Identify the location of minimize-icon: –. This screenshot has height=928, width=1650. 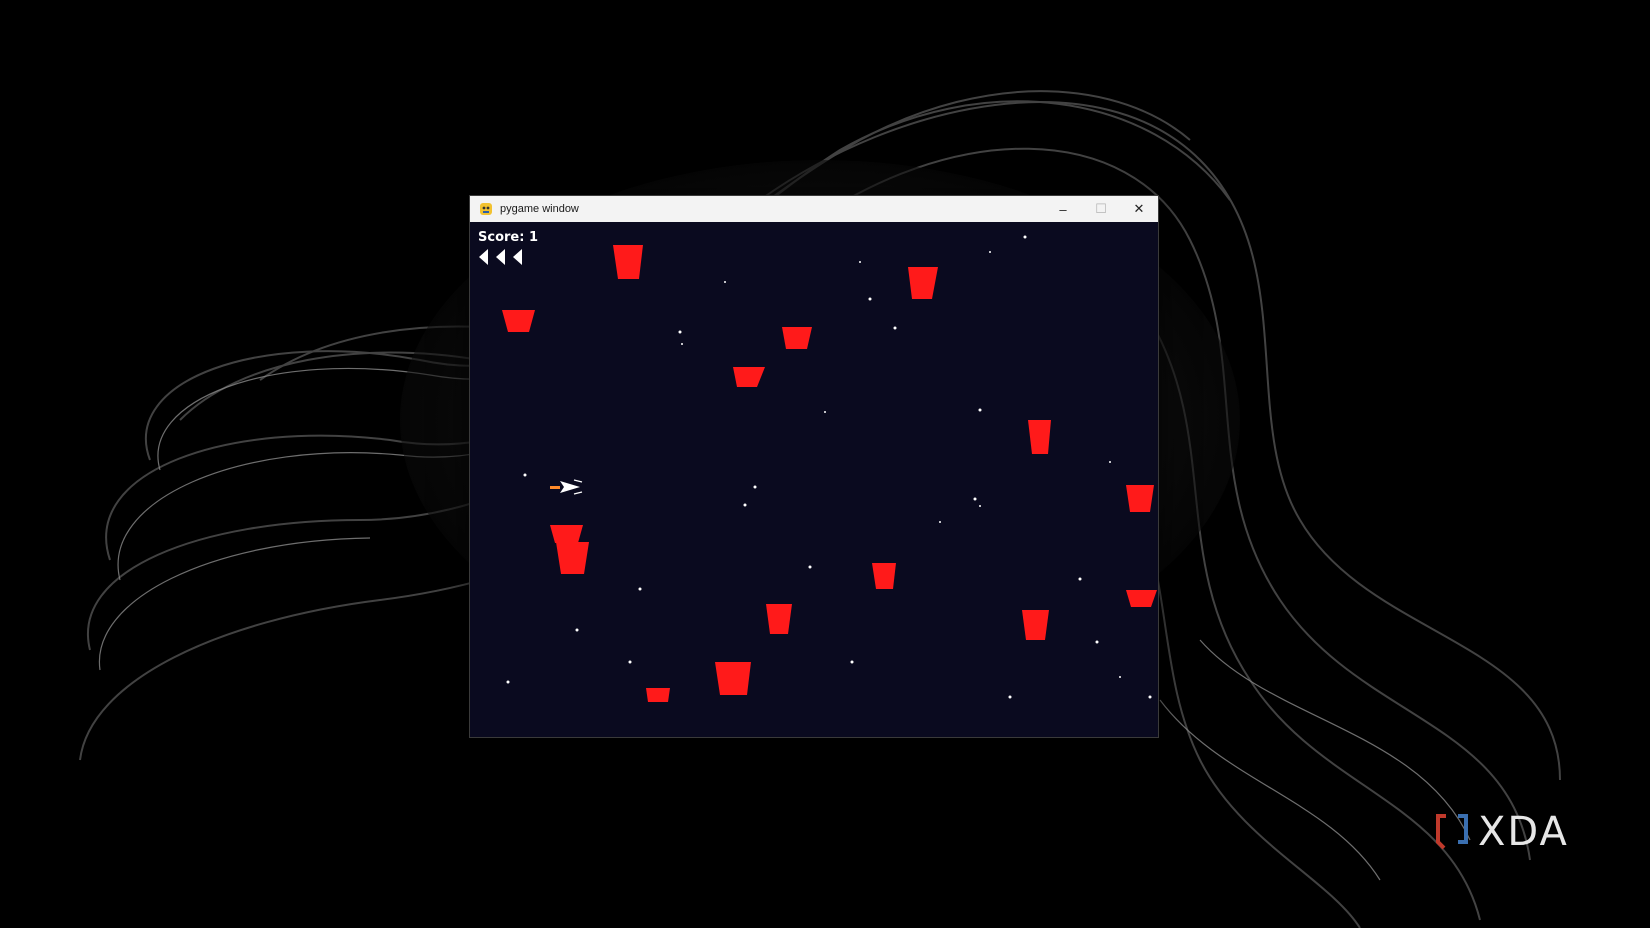
(1063, 209).